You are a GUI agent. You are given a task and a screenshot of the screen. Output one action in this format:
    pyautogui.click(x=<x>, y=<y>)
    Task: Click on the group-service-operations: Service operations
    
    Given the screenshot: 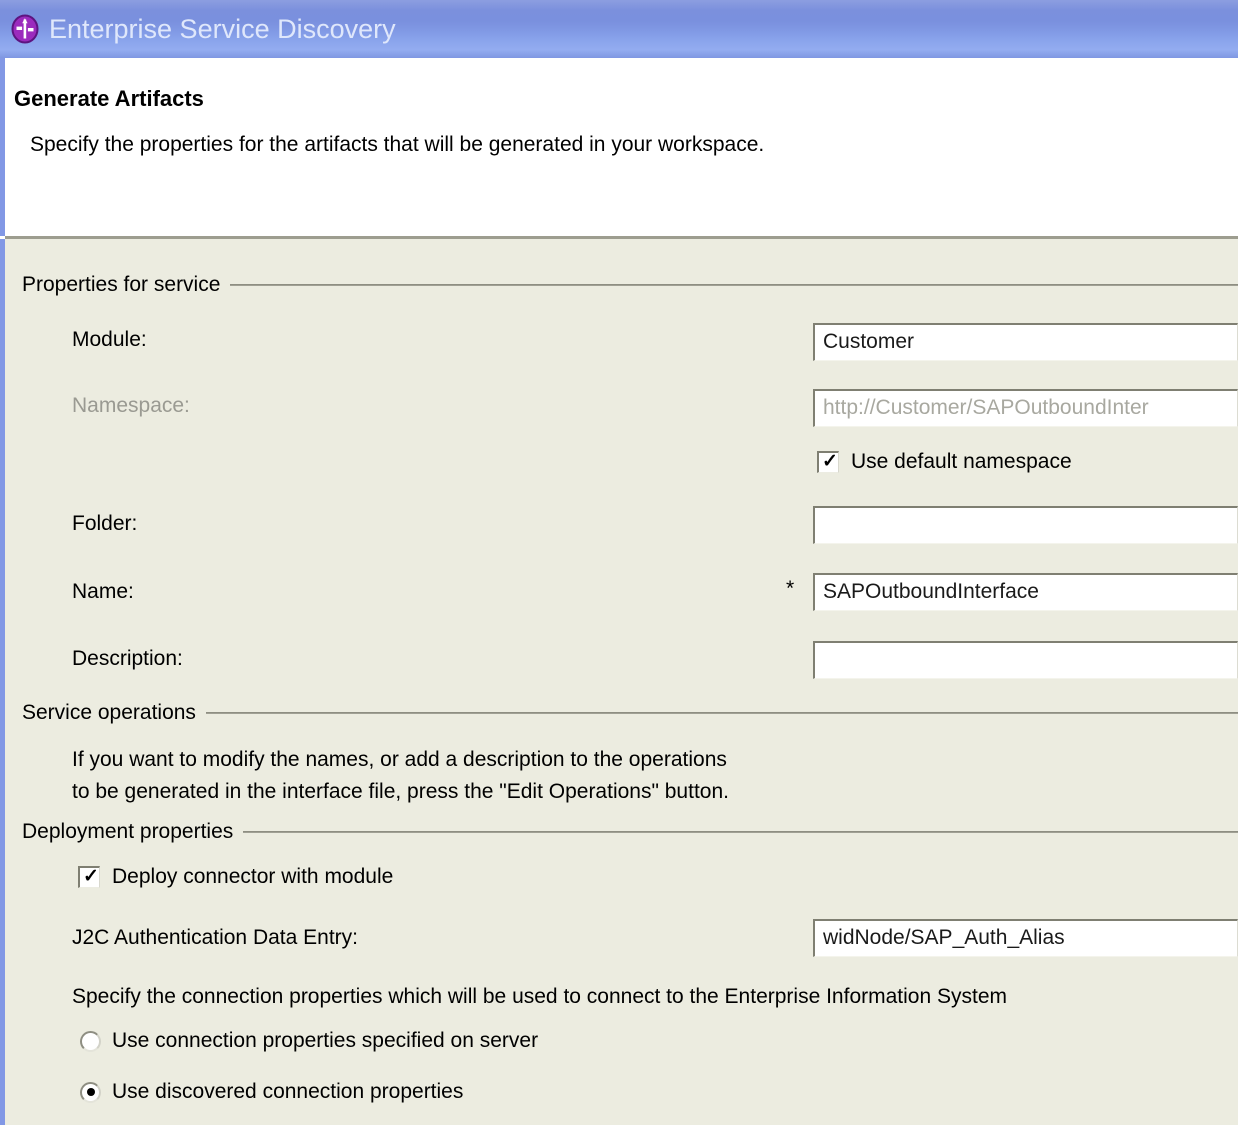 What is the action you would take?
    pyautogui.click(x=630, y=713)
    